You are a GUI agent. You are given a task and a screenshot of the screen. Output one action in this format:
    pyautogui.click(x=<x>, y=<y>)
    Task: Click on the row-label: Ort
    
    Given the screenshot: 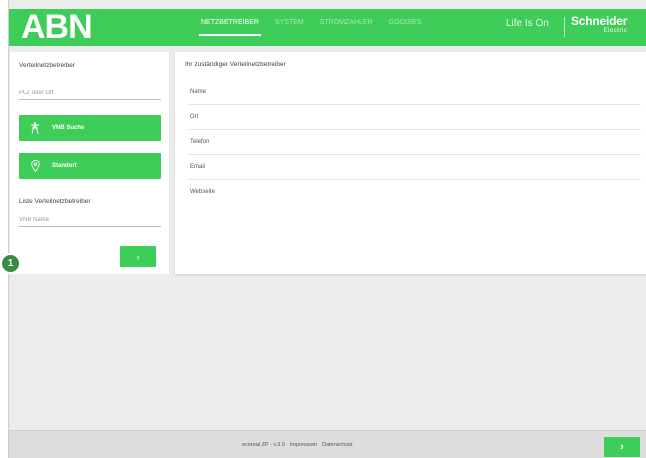 What is the action you would take?
    pyautogui.click(x=194, y=117)
    